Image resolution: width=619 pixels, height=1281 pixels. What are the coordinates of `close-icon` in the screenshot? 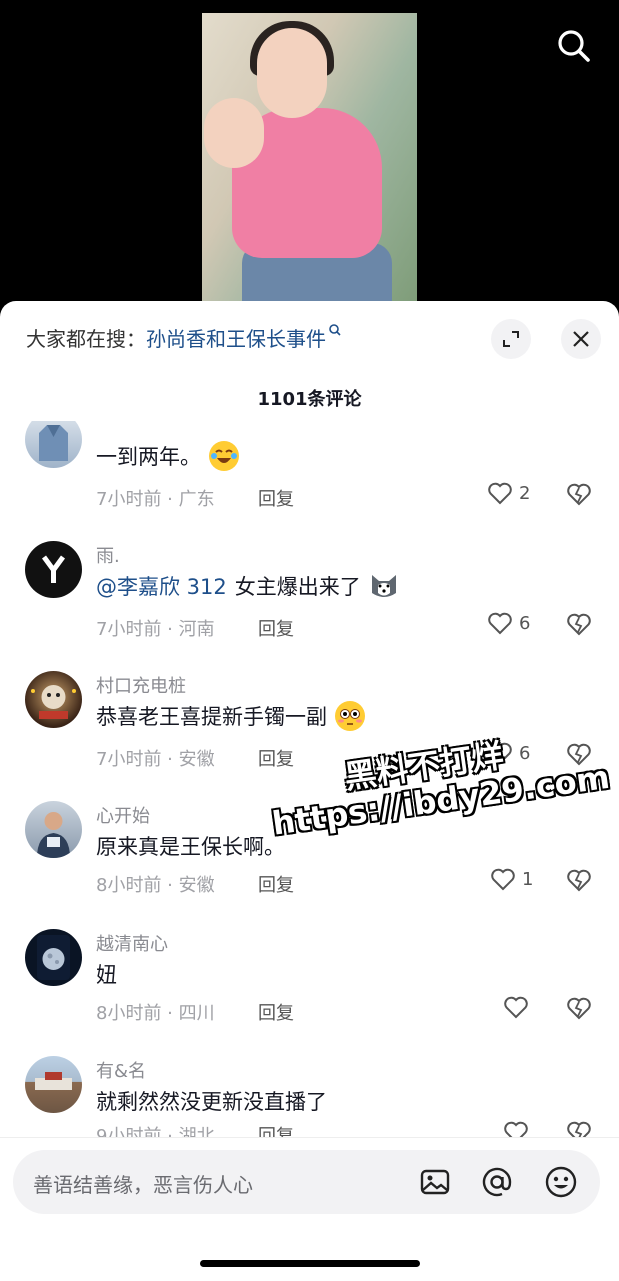 It's located at (581, 339).